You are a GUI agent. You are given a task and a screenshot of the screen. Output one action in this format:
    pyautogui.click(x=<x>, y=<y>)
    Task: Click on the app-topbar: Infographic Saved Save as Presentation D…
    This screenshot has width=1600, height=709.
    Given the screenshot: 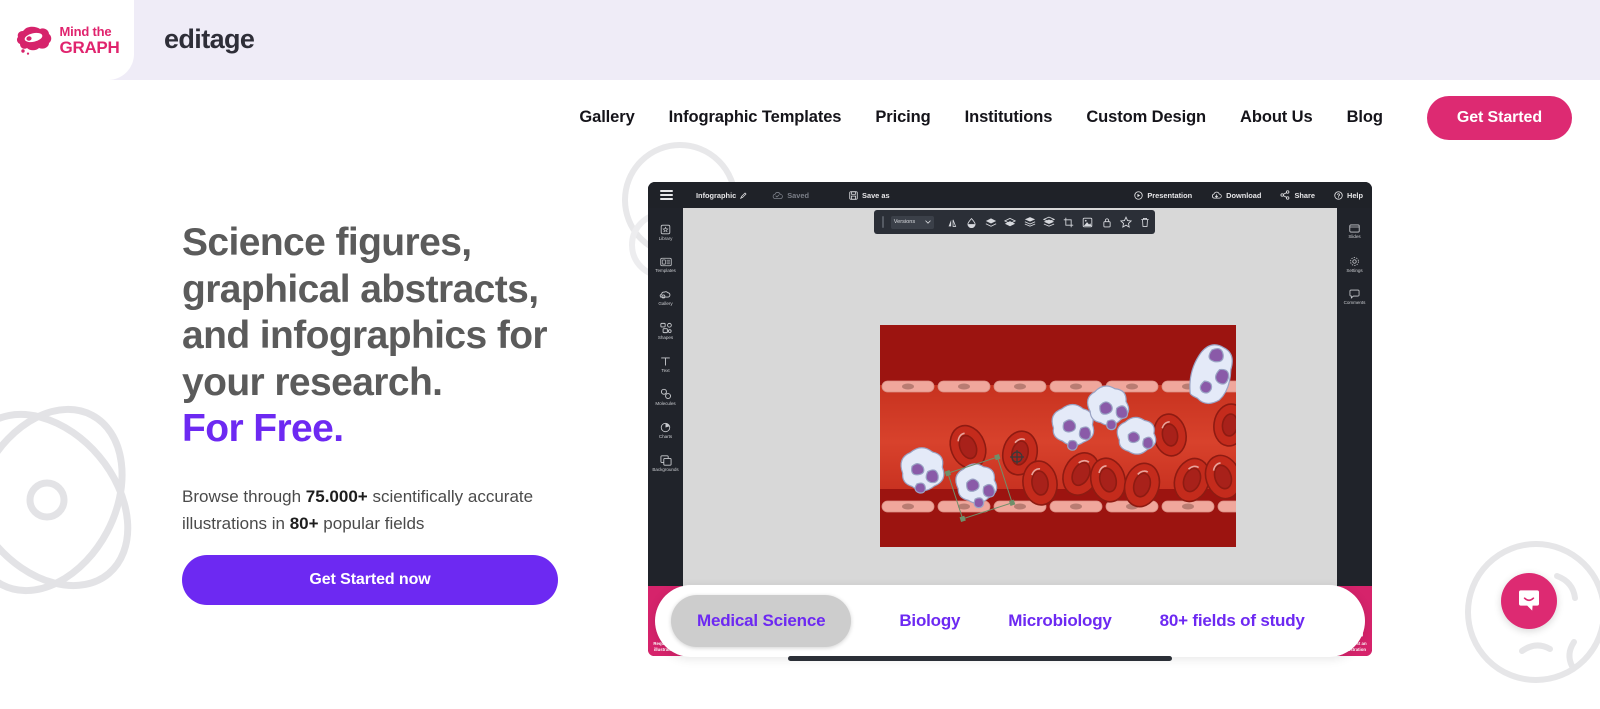 What is the action you would take?
    pyautogui.click(x=1010, y=195)
    